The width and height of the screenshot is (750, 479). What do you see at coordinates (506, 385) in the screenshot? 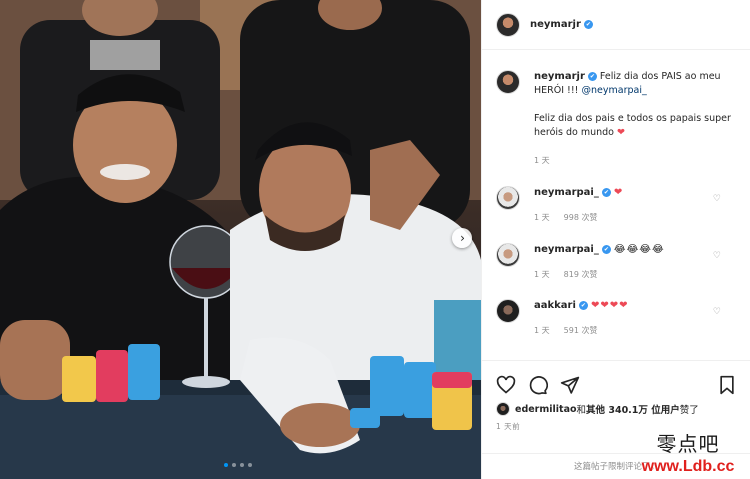
I see `heart-outline-icon` at bounding box center [506, 385].